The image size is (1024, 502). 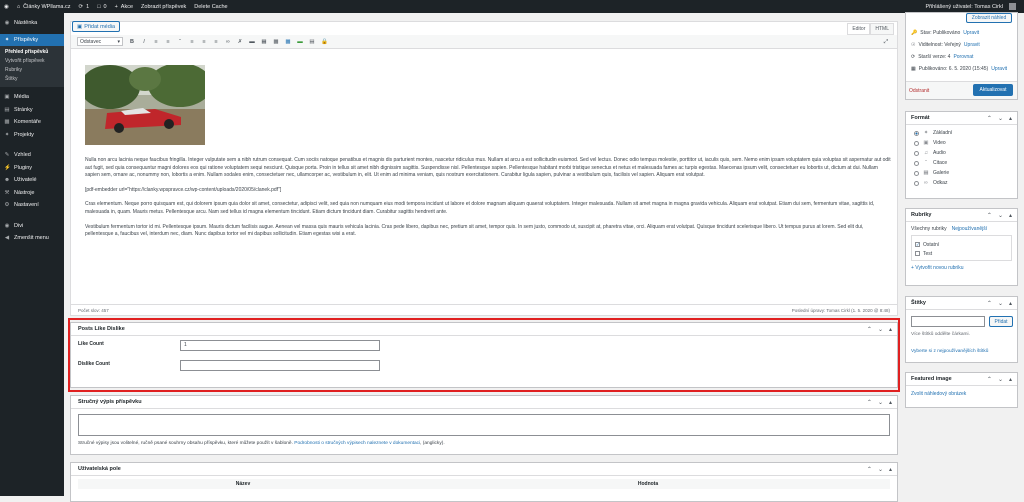 What do you see at coordinates (1001, 321) in the screenshot?
I see `add-tag-button: Přidat` at bounding box center [1001, 321].